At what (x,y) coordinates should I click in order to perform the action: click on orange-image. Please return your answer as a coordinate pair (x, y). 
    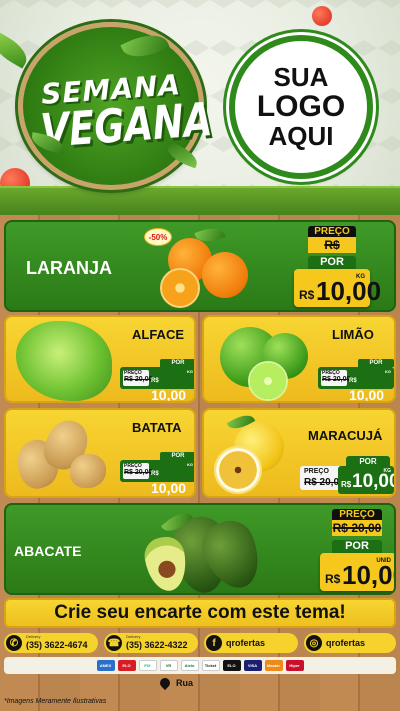
    Looking at the image, I should click on (225, 275).